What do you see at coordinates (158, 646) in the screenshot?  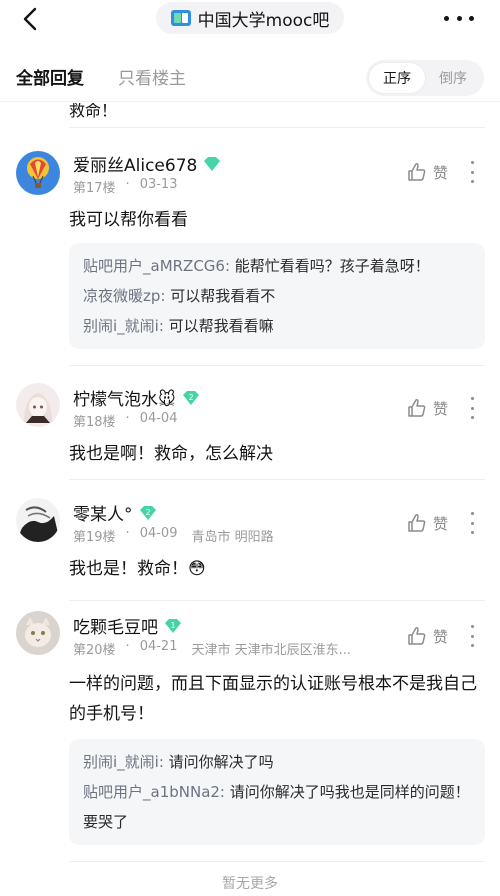 I see `post-date: 04-21` at bounding box center [158, 646].